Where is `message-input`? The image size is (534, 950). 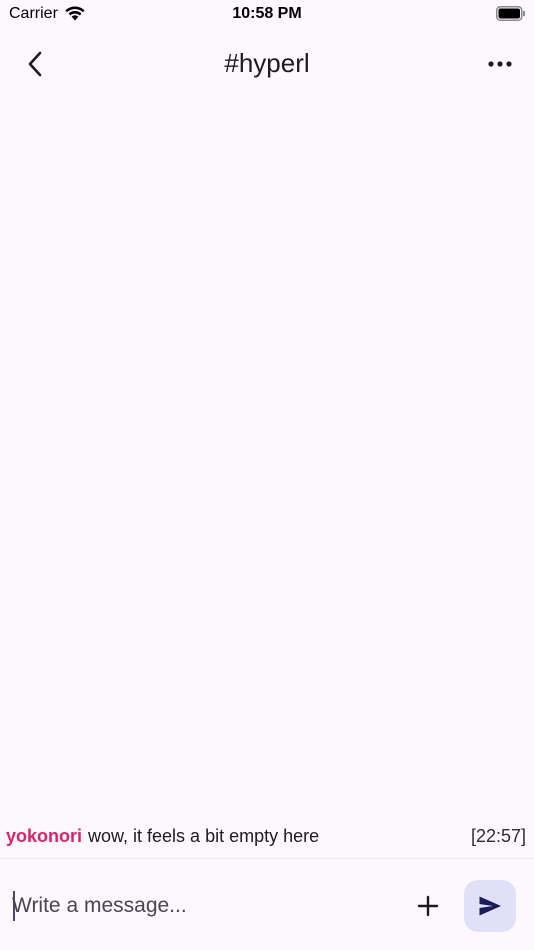
message-input is located at coordinates (202, 906).